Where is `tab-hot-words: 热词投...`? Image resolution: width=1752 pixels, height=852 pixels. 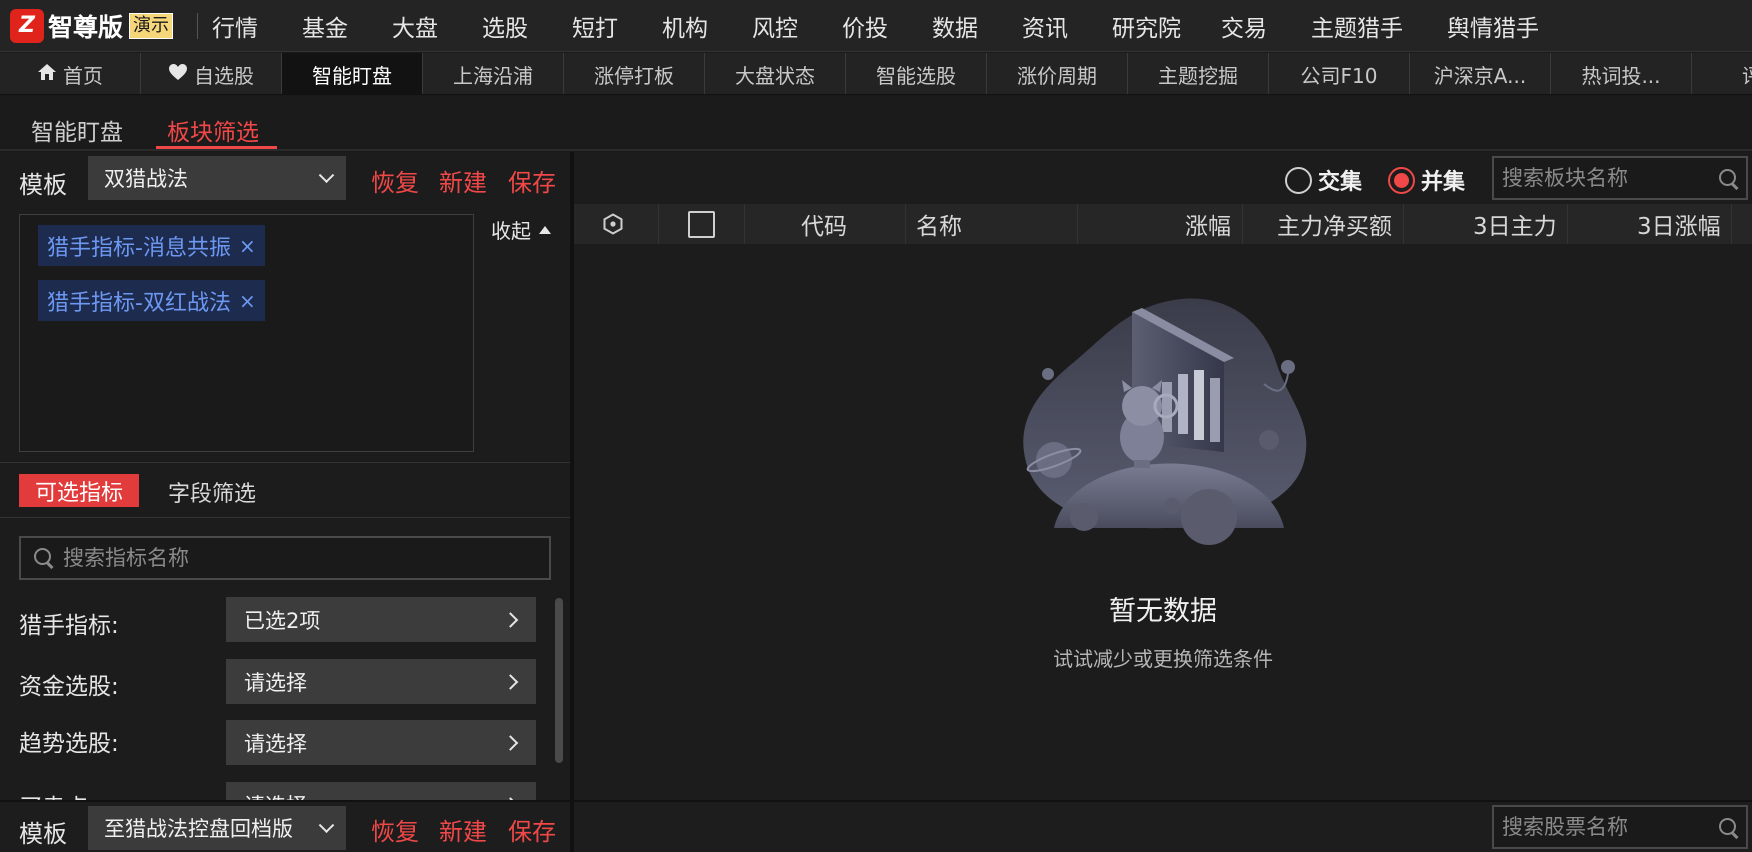
tab-hot-words: 热词投... is located at coordinates (1621, 73).